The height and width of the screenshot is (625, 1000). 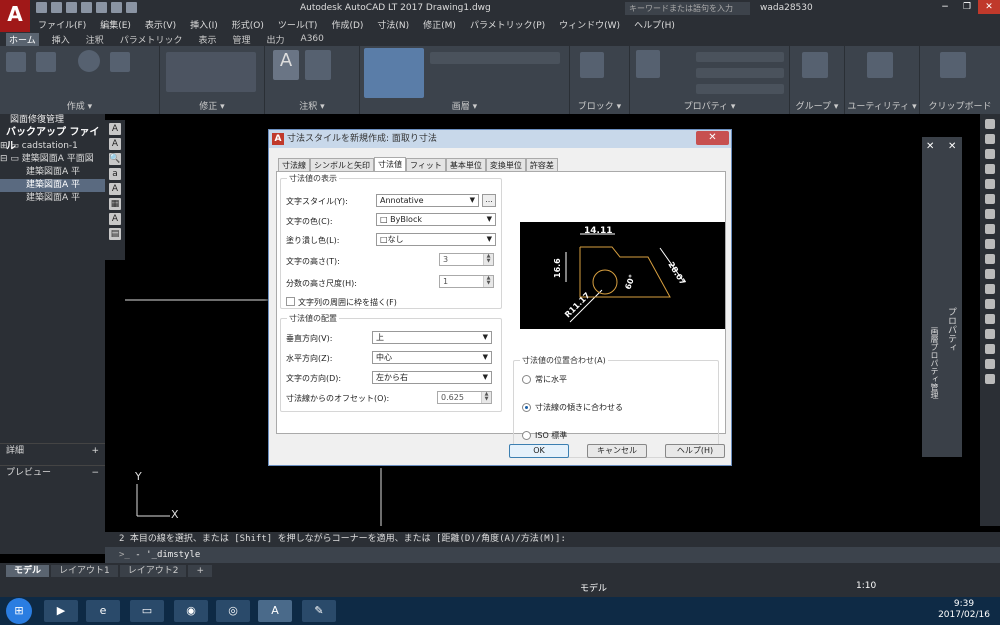 What do you see at coordinates (95, 39) in the screenshot?
I see `tab-annotate: 注釈` at bounding box center [95, 39].